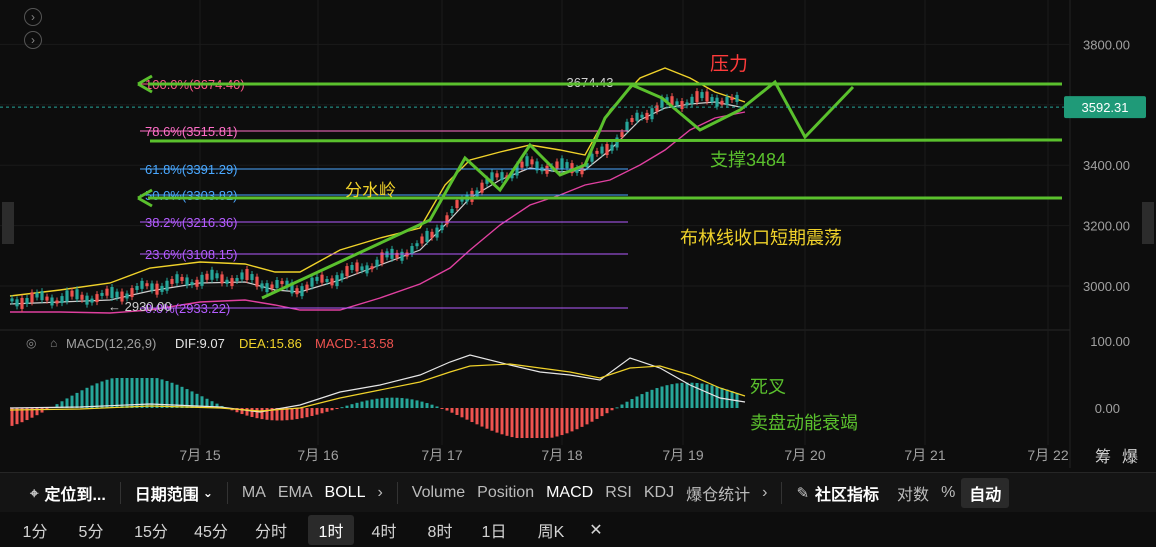 The height and width of the screenshot is (547, 1156). I want to click on tf-15m: 15分, so click(151, 530).